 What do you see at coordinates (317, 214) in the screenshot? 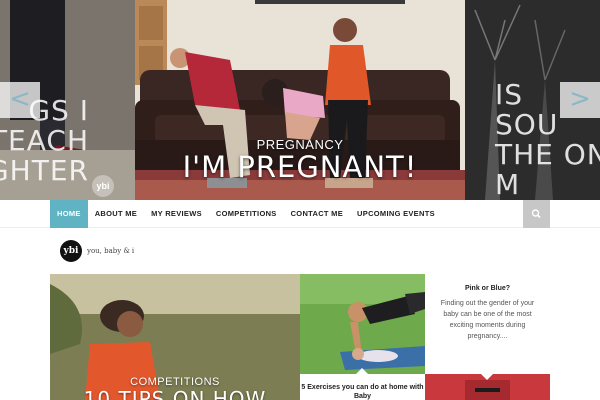
I see `nav-item-contact-me: CONTACT ME` at bounding box center [317, 214].